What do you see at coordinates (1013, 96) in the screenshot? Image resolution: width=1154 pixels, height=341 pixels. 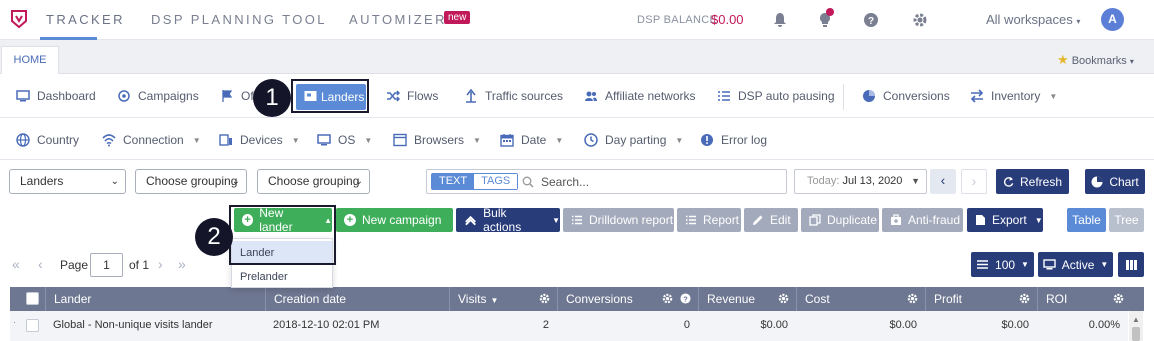 I see `nav-inventory: Inventory ▼` at bounding box center [1013, 96].